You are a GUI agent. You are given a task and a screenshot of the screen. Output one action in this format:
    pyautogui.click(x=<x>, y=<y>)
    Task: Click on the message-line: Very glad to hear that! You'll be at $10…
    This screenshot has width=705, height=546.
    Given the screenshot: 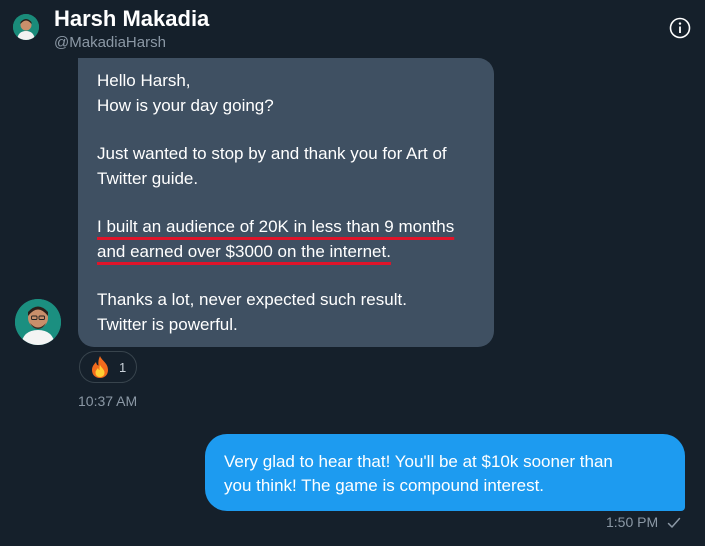 What is the action you would take?
    pyautogui.click(x=418, y=461)
    